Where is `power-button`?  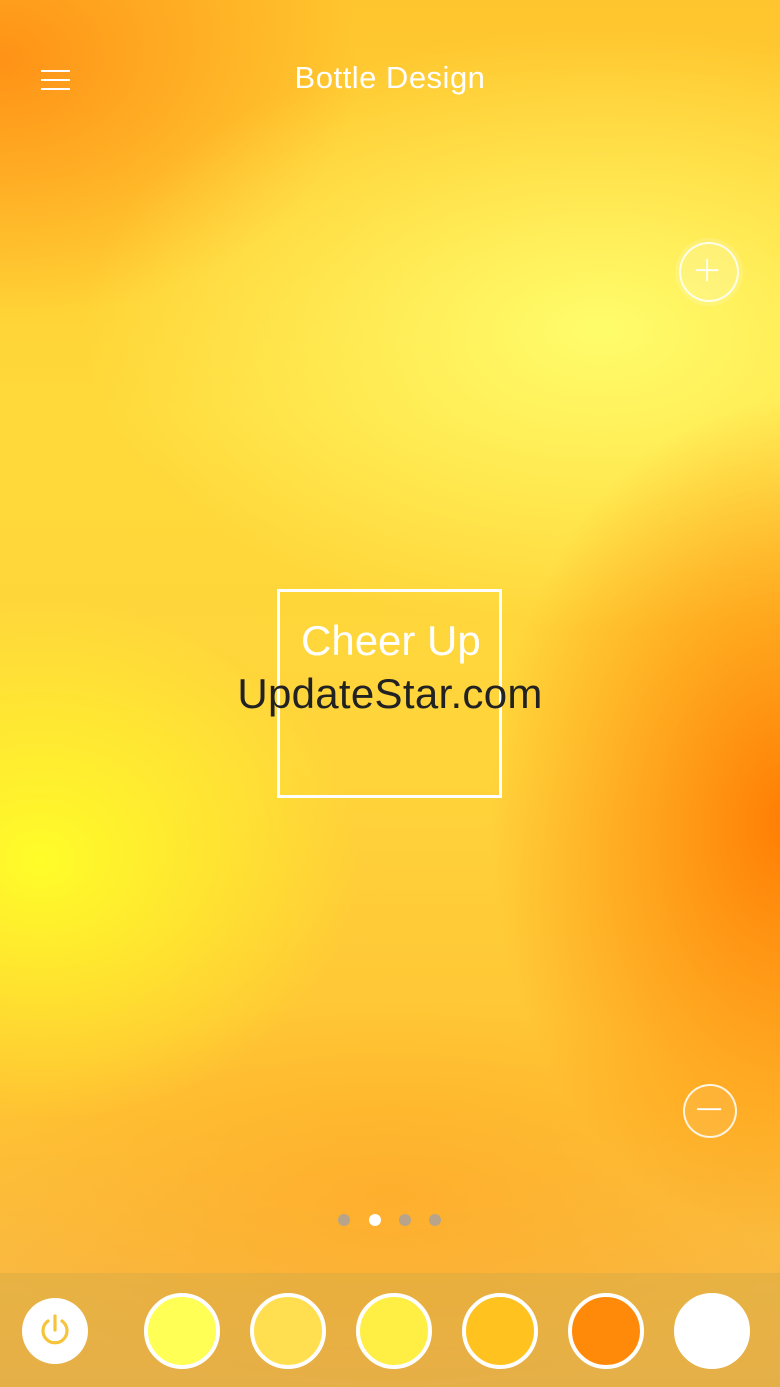
power-button is located at coordinates (55, 1331).